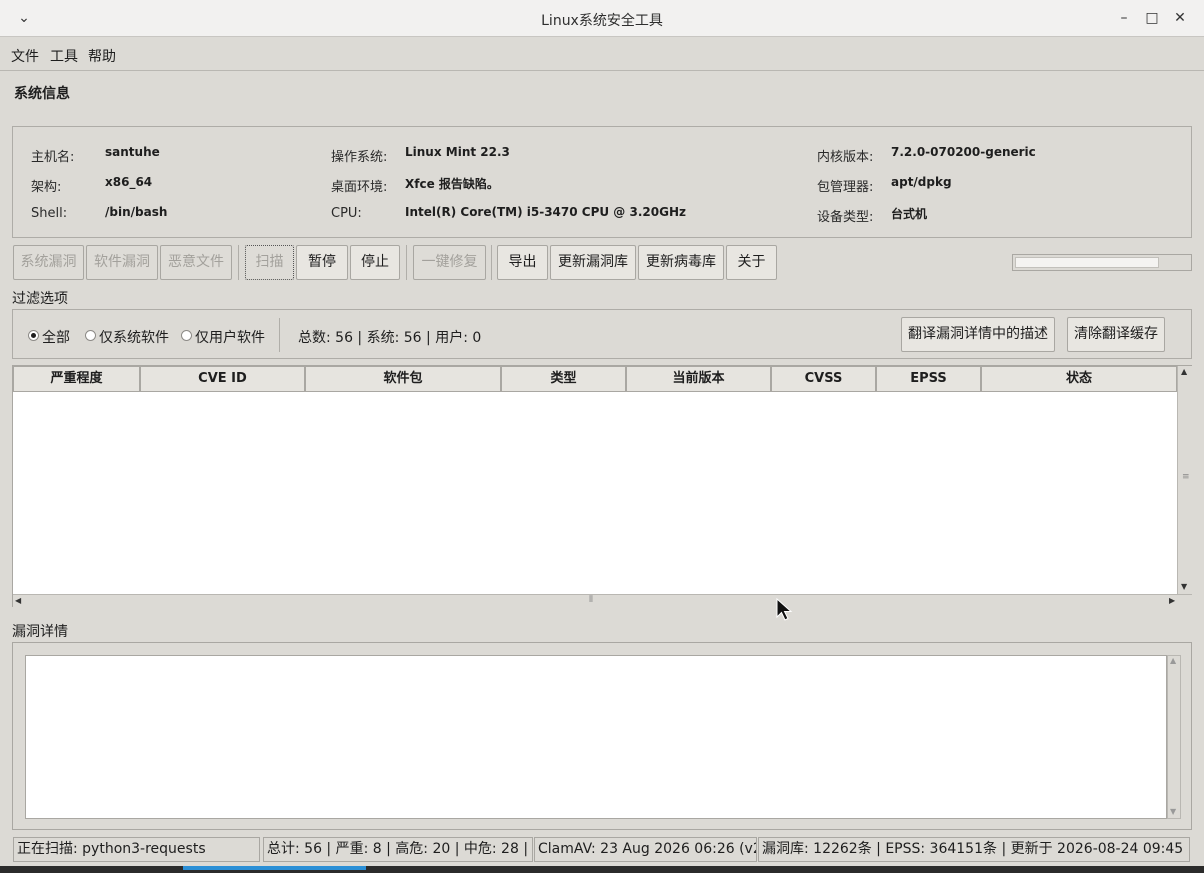  Describe the element at coordinates (40, 632) in the screenshot. I see `details-title: 漏洞详情` at that location.